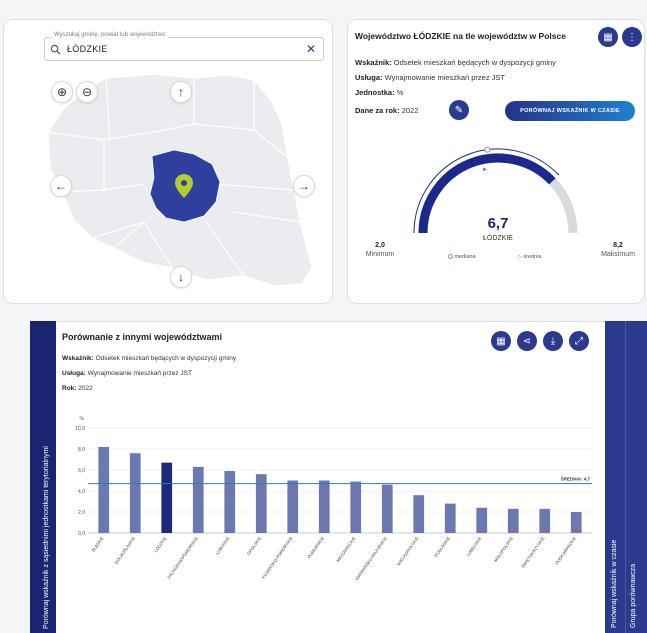 This screenshot has width=647, height=633. I want to click on median-marker, so click(487, 149).